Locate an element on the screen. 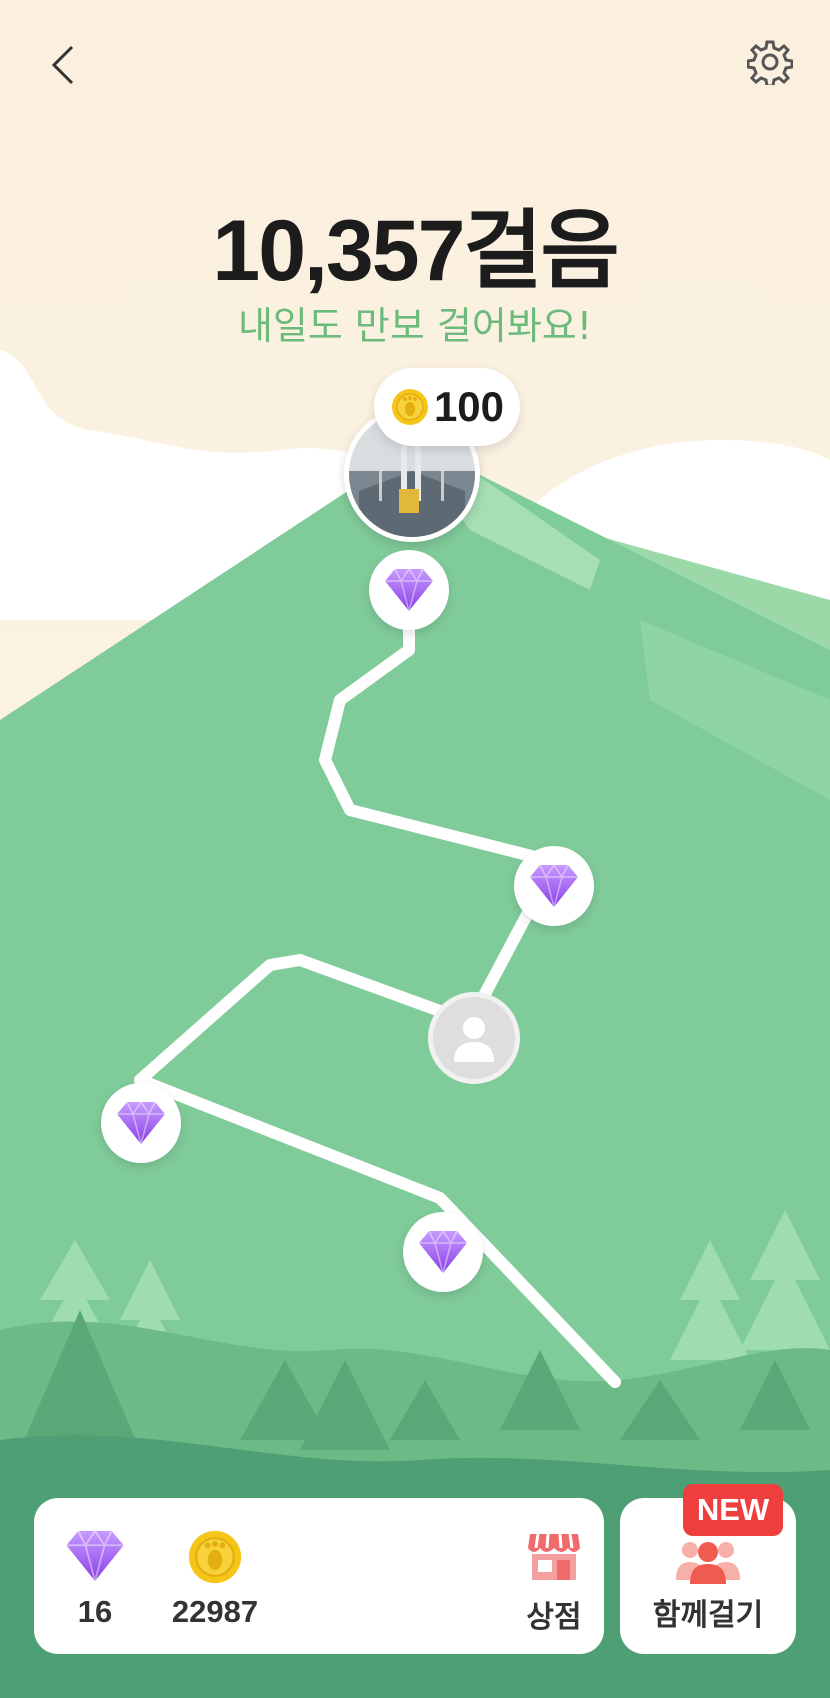 Image resolution: width=830 pixels, height=1698 pixels. user-avatar-icon is located at coordinates (474, 1039).